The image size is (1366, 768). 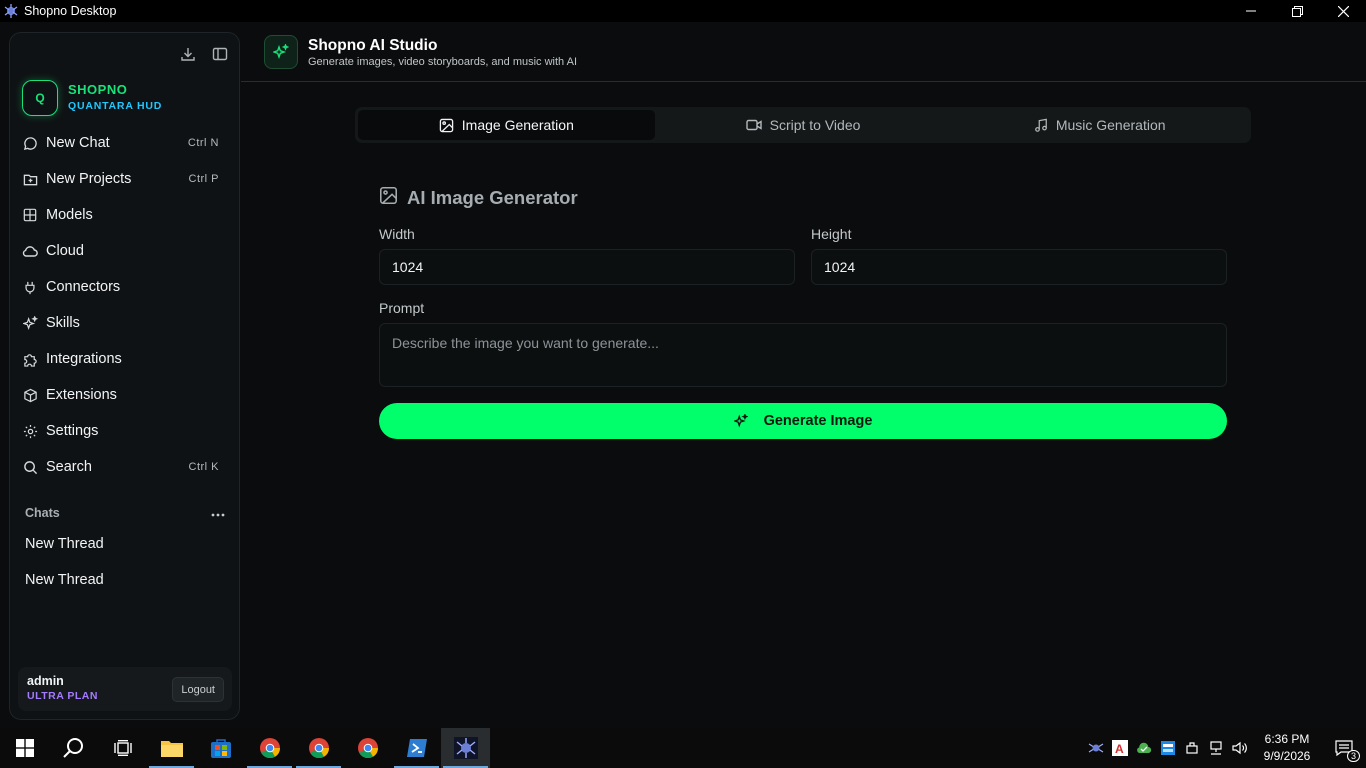 I want to click on restore-icon, so click(x=1297, y=11).